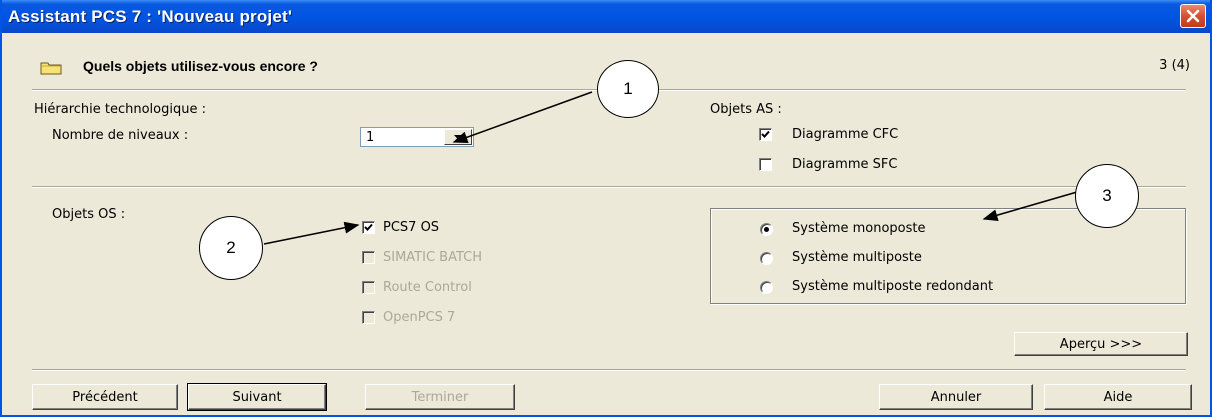 The image size is (1212, 417). Describe the element at coordinates (893, 286) in the screenshot. I see `redundant-multi-station-label: Système multiposte redondant` at that location.